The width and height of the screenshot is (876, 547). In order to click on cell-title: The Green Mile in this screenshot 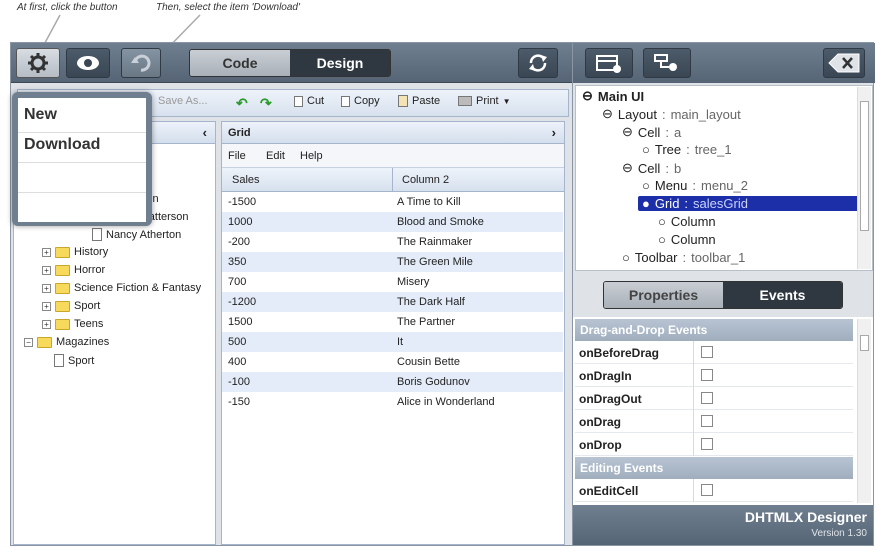, I will do `click(435, 262)`.